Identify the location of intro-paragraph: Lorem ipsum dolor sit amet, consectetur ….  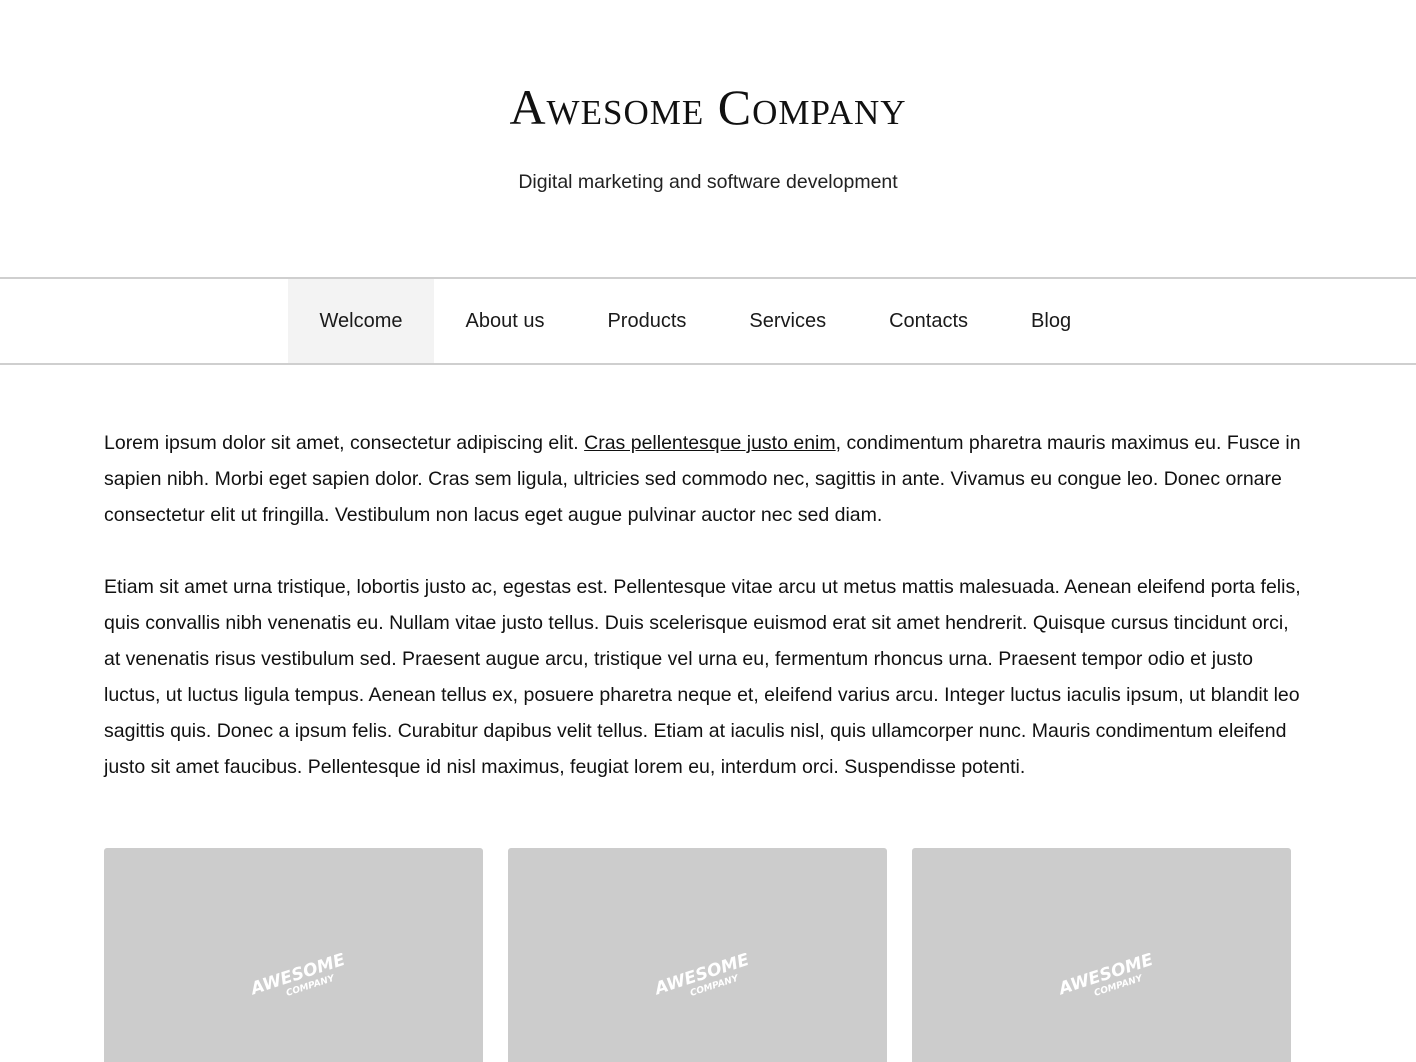
(704, 479).